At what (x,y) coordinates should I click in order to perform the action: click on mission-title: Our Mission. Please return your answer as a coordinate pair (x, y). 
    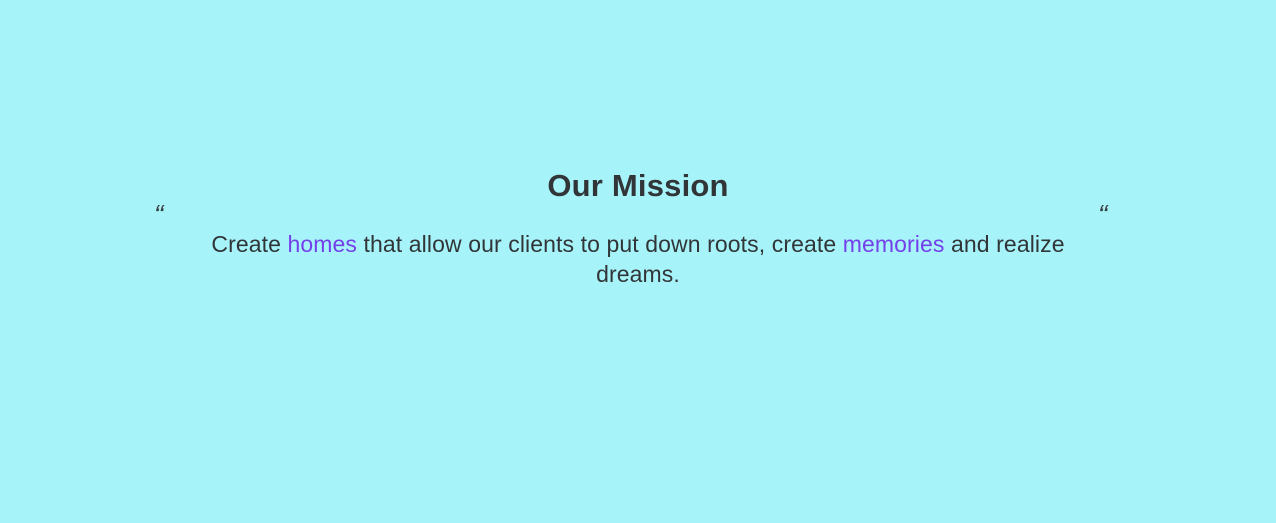
    Looking at the image, I should click on (638, 185).